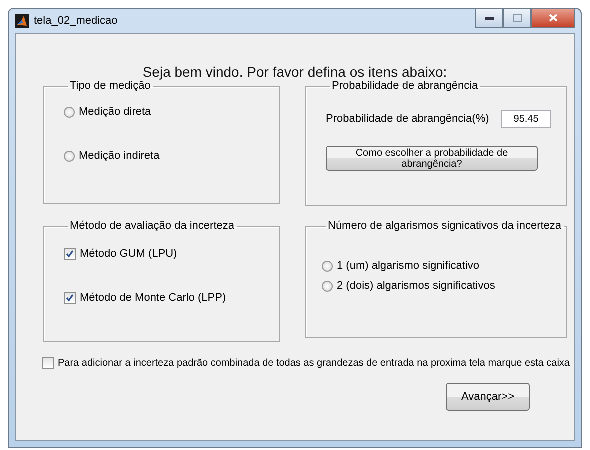 The width and height of the screenshot is (590, 450). Describe the element at coordinates (295, 72) in the screenshot. I see `welcome-message: Seja bem vindo. Por favor defina os itens abaixo:` at that location.